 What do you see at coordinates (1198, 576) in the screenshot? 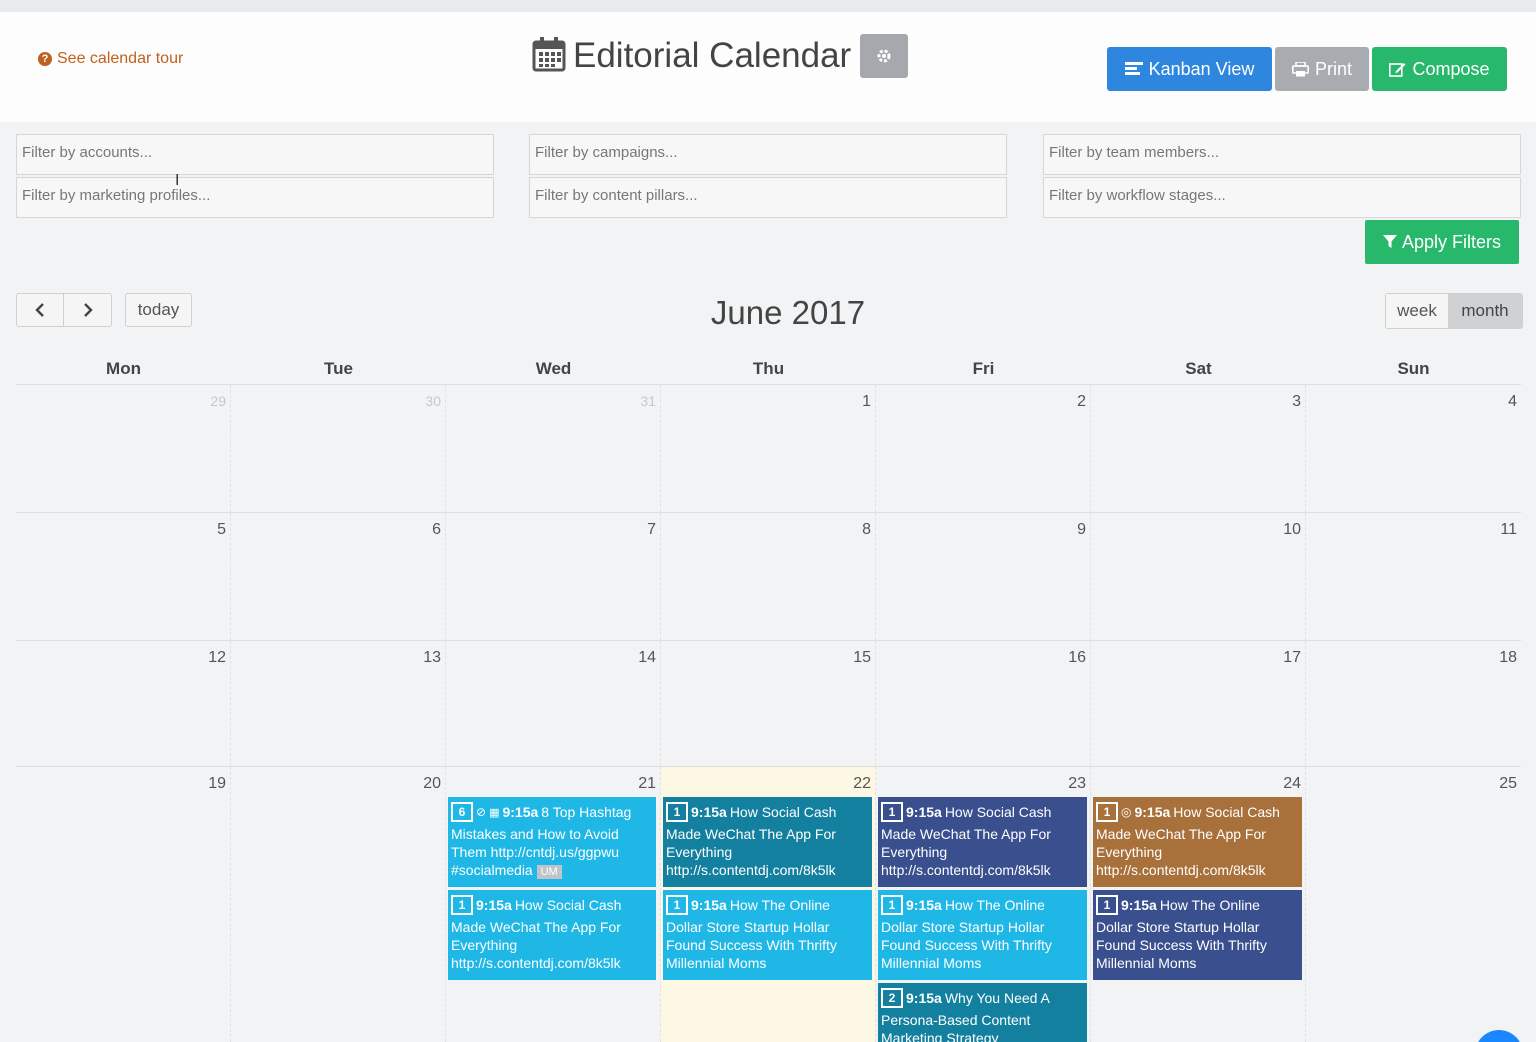
I see `day-cell: 10` at bounding box center [1198, 576].